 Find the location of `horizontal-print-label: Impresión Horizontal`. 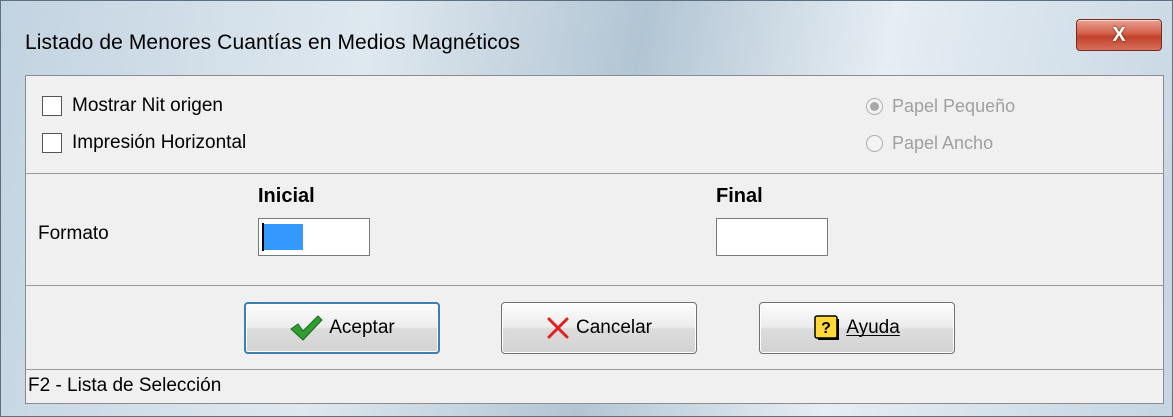

horizontal-print-label: Impresión Horizontal is located at coordinates (159, 142).